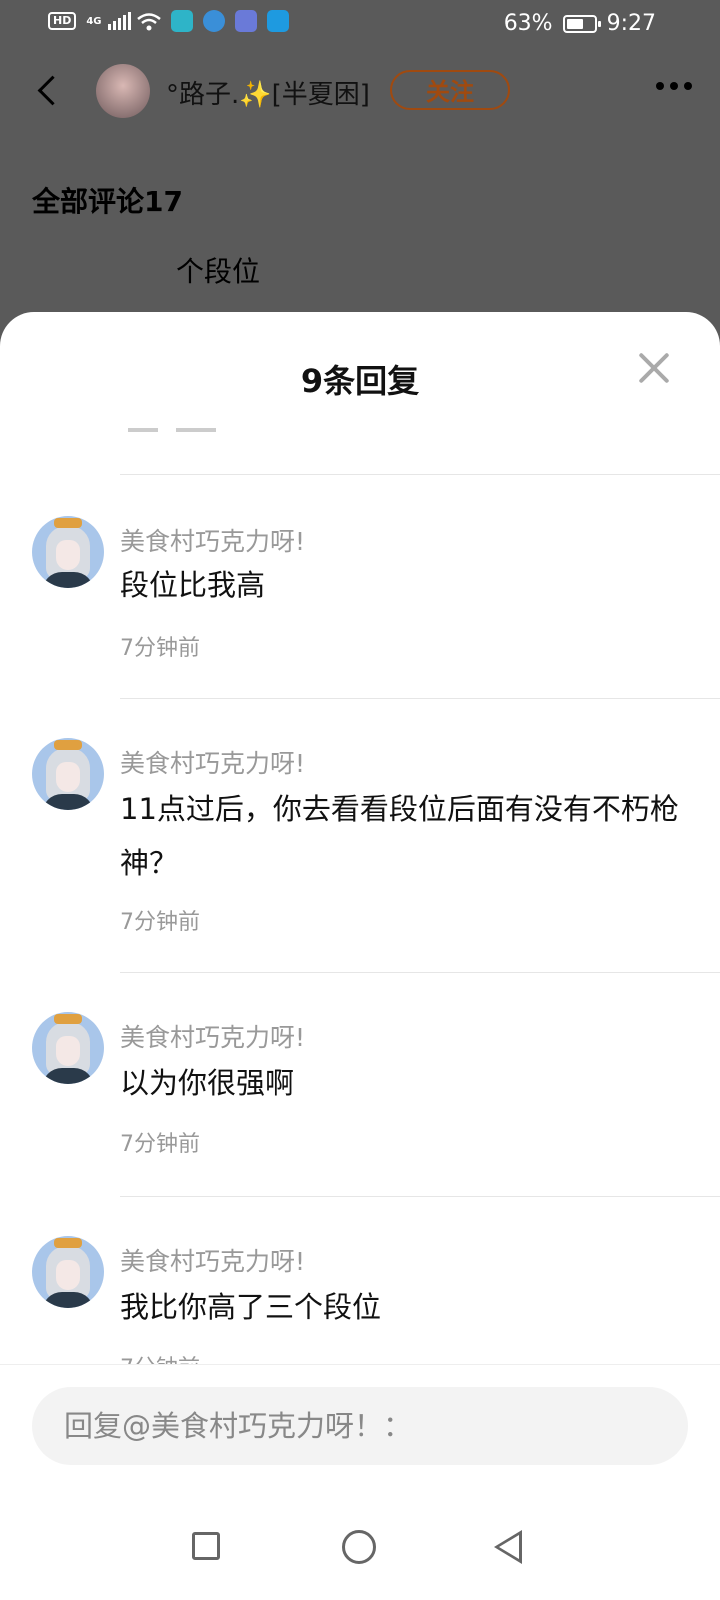 Image resolution: width=720 pixels, height=1600 pixels. I want to click on reply-content: 我比你高了三个段位, so click(251, 1307).